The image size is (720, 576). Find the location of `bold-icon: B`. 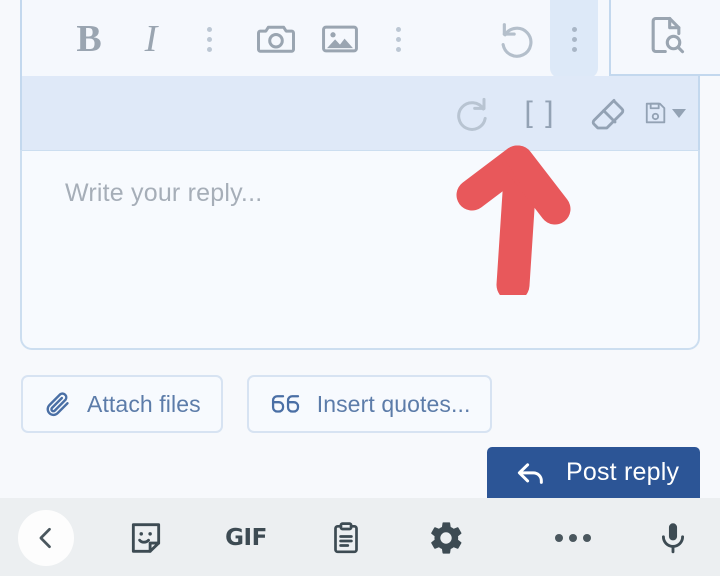

bold-icon: B is located at coordinates (89, 39).